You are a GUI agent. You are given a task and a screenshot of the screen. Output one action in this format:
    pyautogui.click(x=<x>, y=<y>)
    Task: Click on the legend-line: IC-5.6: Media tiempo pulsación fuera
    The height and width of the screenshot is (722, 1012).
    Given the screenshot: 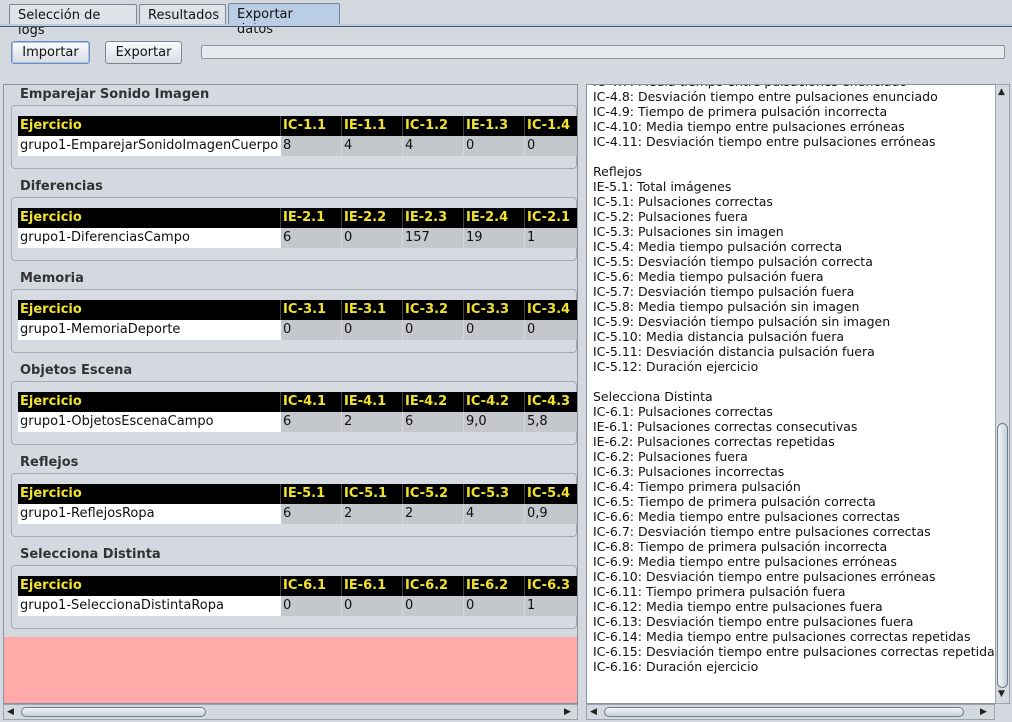 What is the action you would take?
    pyautogui.click(x=708, y=276)
    